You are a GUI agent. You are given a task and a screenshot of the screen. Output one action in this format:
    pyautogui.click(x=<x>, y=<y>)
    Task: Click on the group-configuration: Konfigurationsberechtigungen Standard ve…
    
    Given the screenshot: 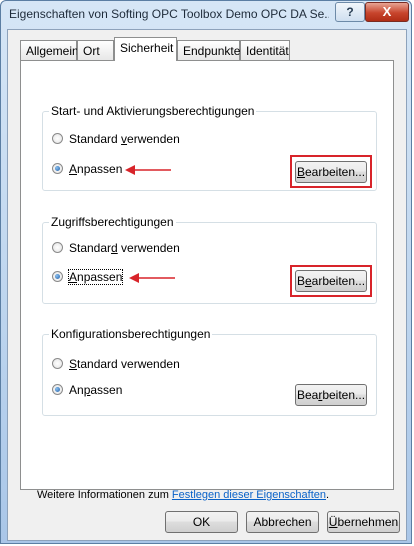 What is the action you would take?
    pyautogui.click(x=209, y=371)
    